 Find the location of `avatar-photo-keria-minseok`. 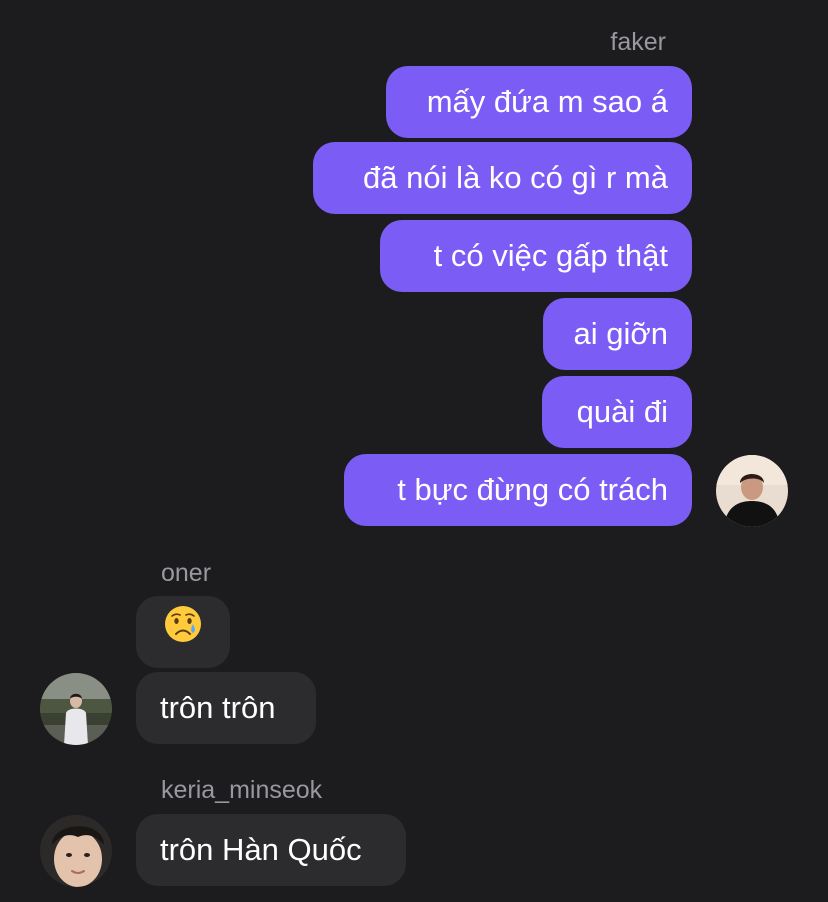

avatar-photo-keria-minseok is located at coordinates (76, 851).